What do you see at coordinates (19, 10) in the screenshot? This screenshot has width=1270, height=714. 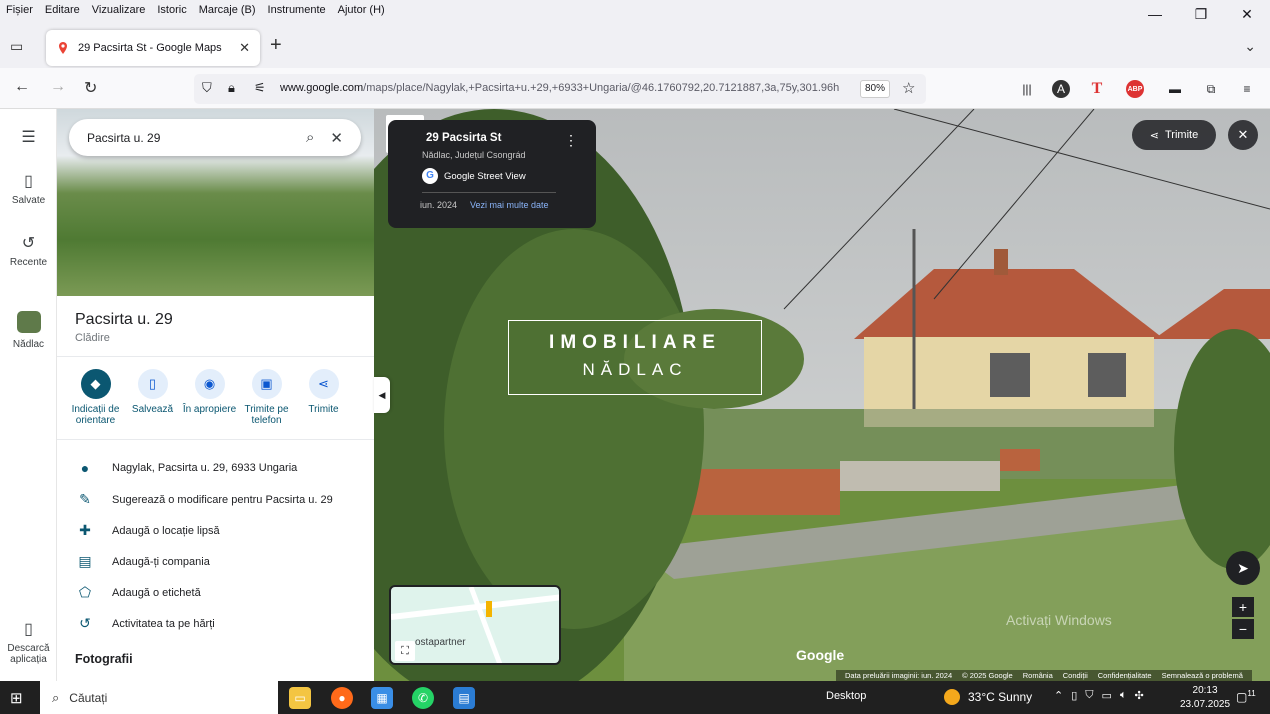 I see `menu-file: Fișier` at bounding box center [19, 10].